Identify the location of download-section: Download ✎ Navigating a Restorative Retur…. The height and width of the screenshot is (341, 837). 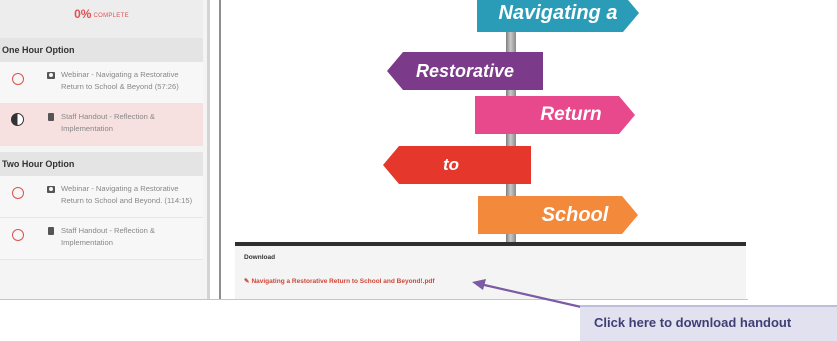
(490, 273).